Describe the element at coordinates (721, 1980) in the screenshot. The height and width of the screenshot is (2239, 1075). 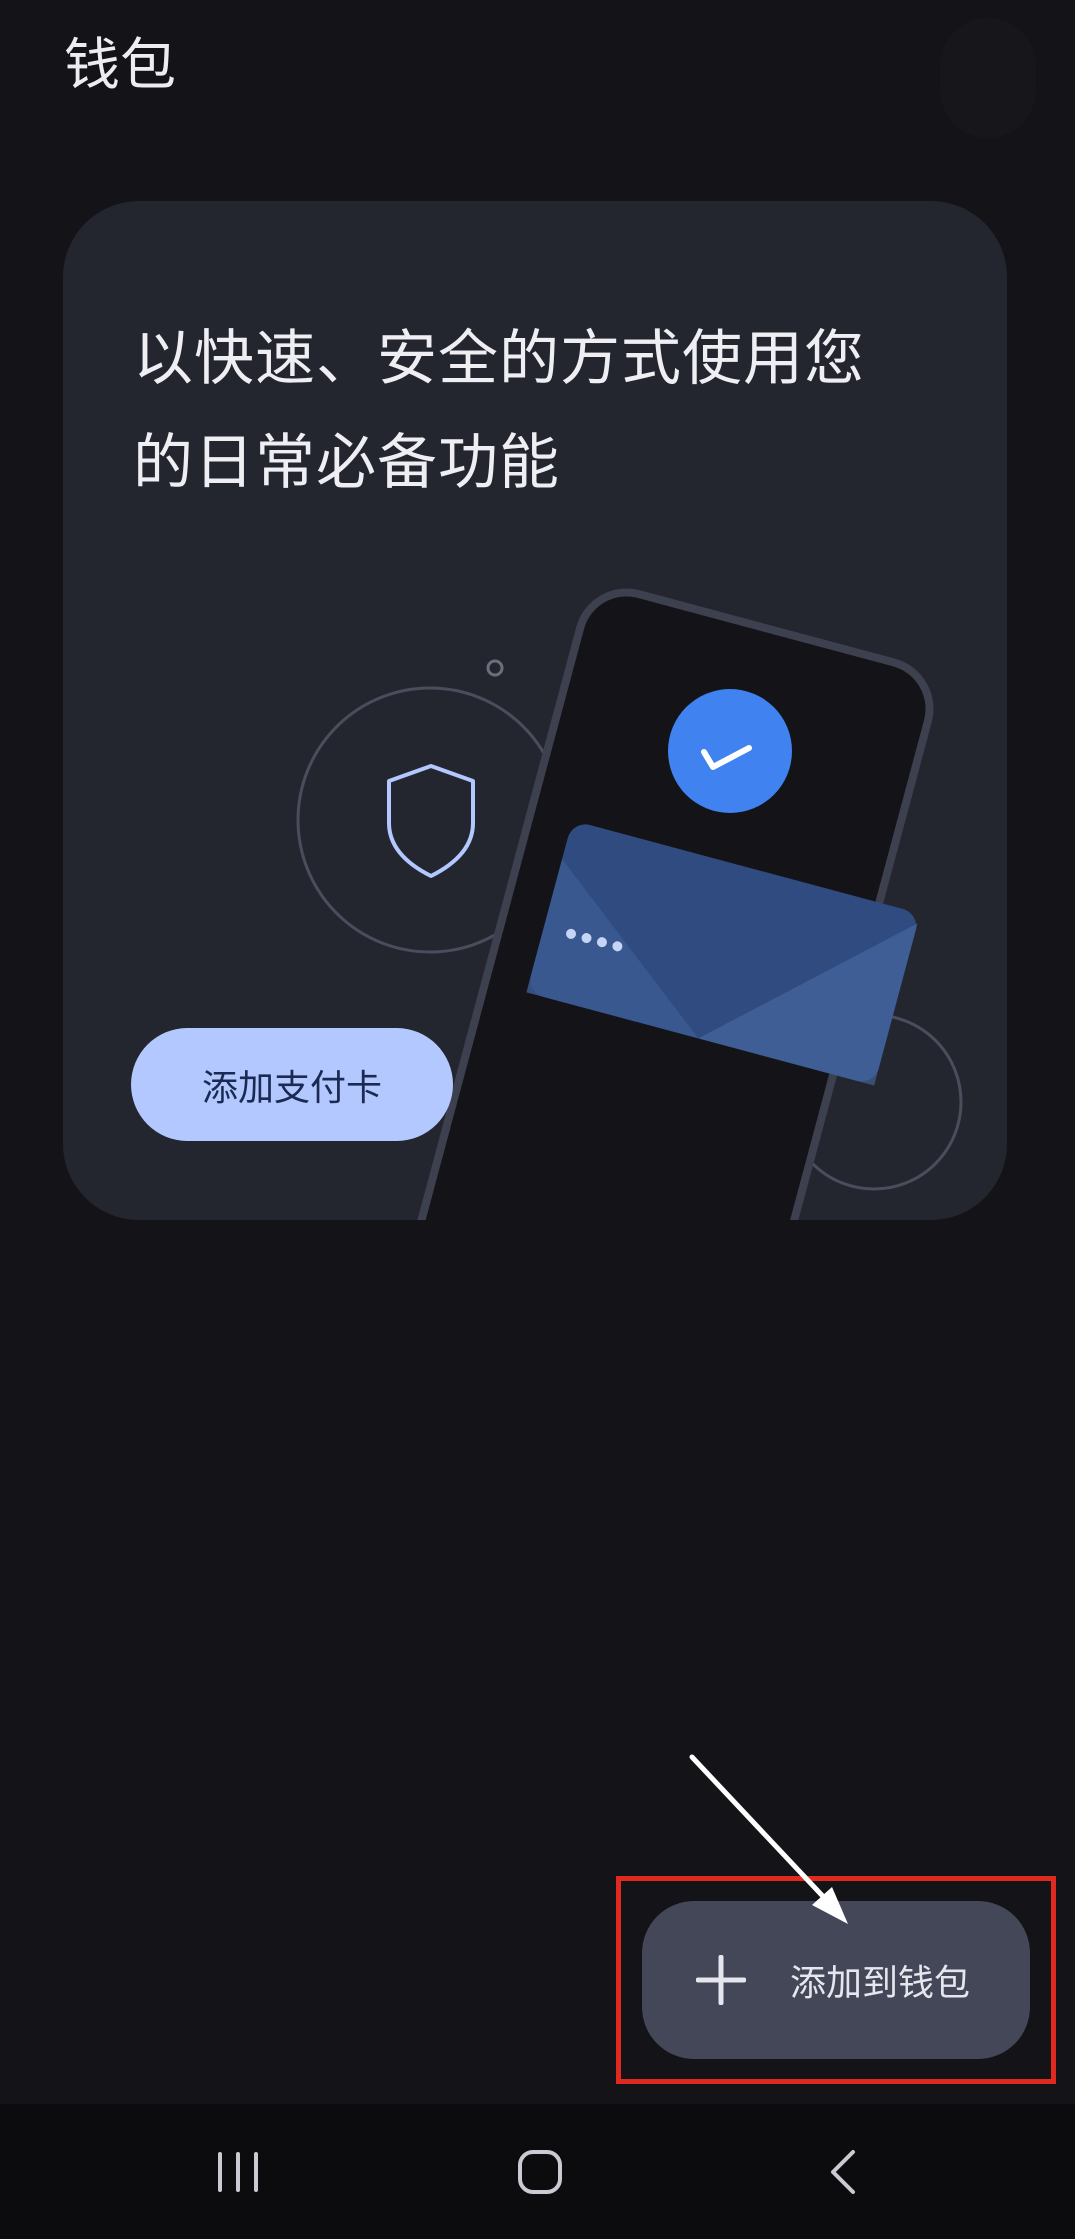
I see `plus-icon` at that location.